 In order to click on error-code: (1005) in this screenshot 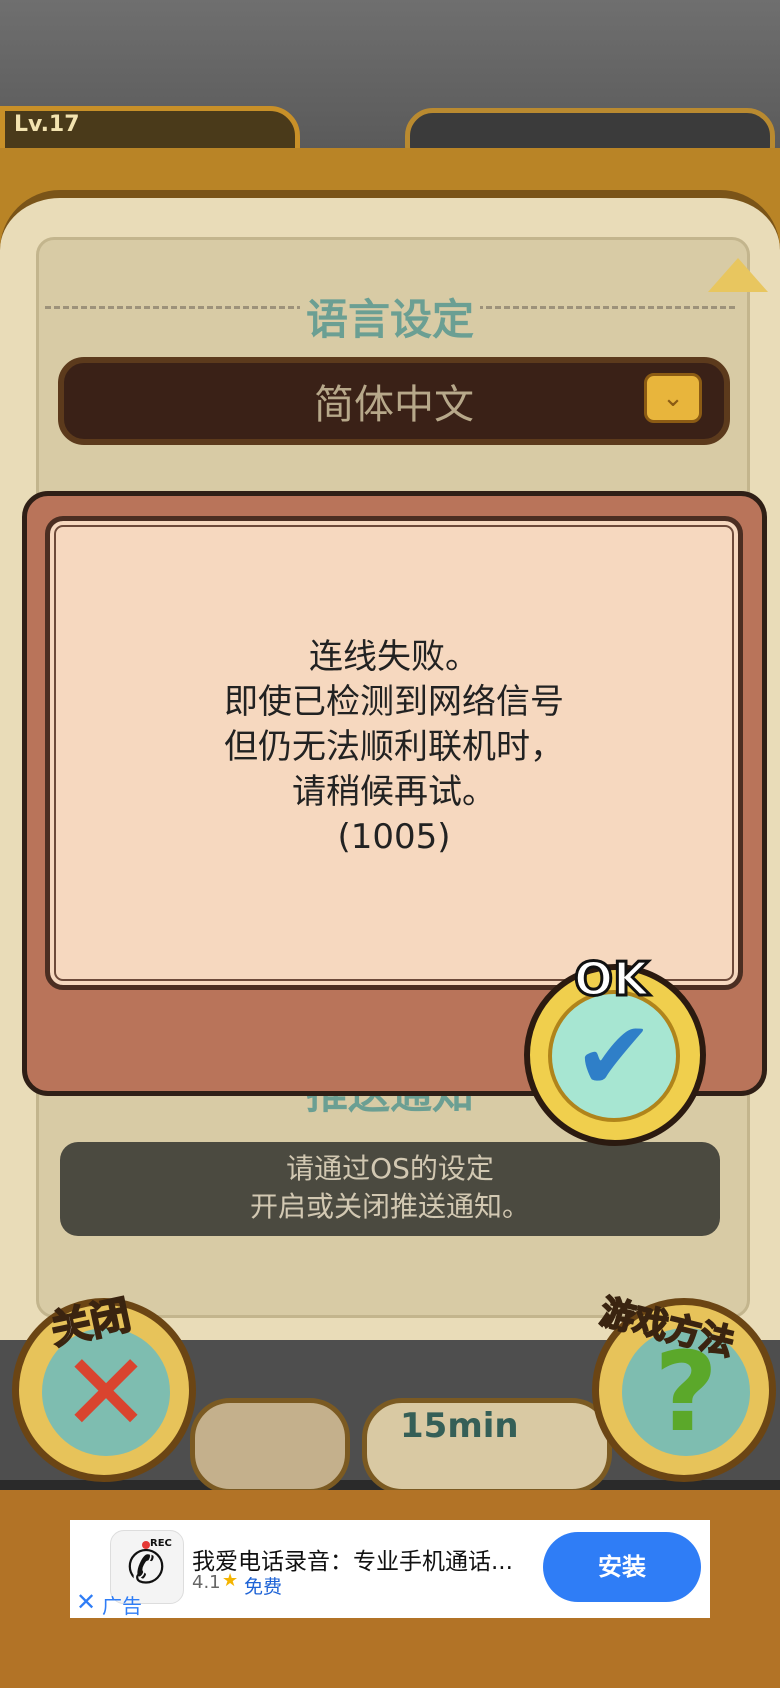, I will do `click(394, 837)`.